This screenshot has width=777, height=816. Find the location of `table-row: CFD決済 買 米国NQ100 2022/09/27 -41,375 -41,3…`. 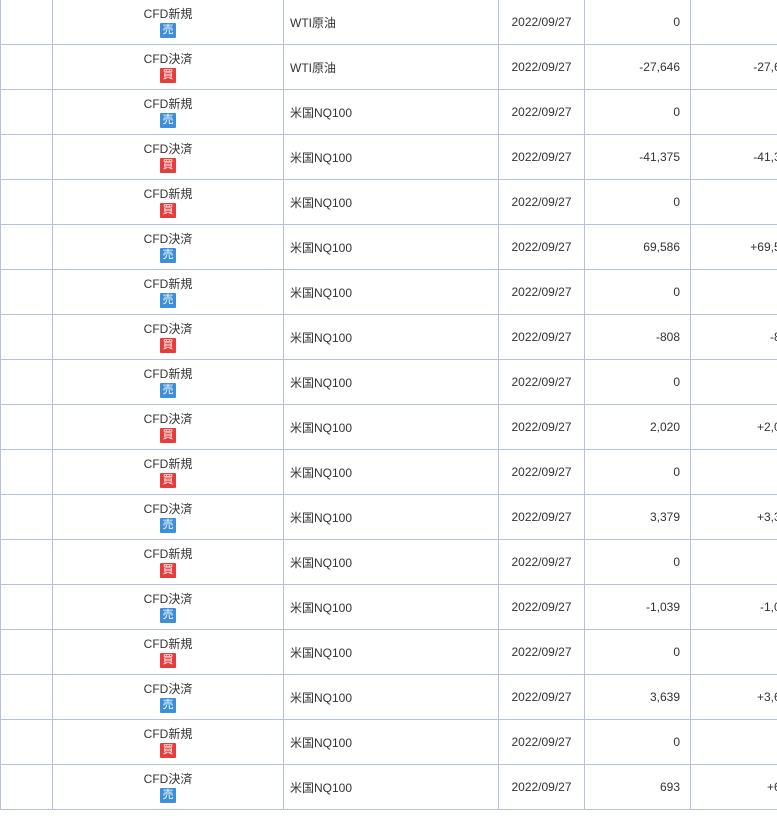

table-row: CFD決済 買 米国NQ100 2022/09/27 -41,375 -41,3… is located at coordinates (388, 157).